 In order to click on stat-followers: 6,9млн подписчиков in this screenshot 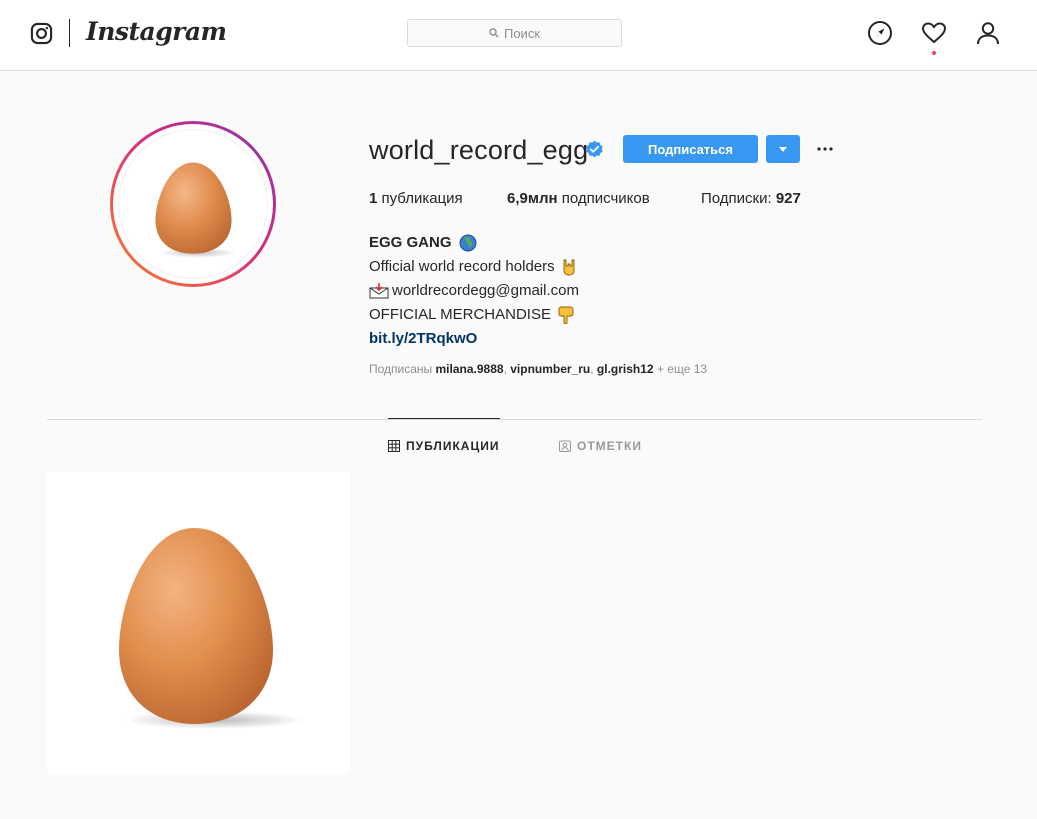, I will do `click(578, 198)`.